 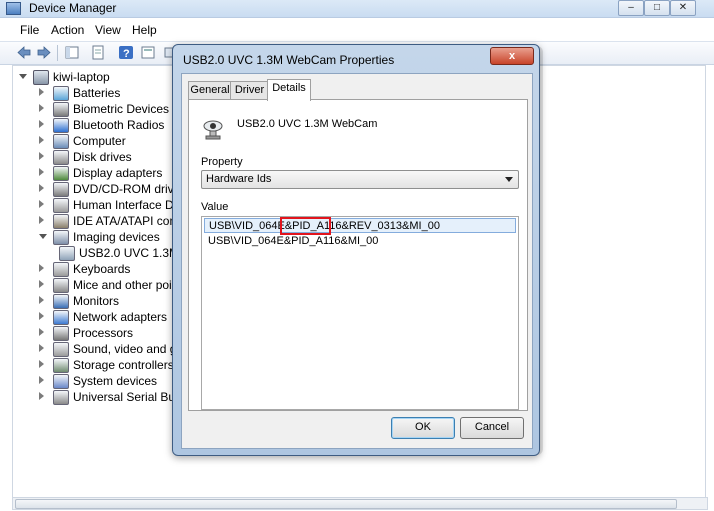 I want to click on menu-file: File, so click(x=29, y=30).